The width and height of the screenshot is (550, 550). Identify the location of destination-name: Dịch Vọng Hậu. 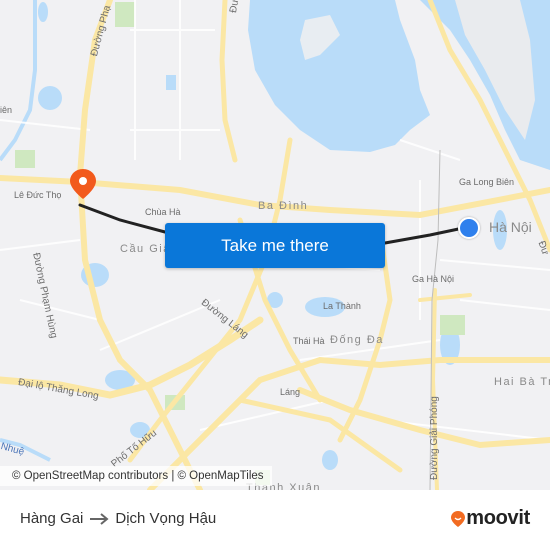
(166, 518).